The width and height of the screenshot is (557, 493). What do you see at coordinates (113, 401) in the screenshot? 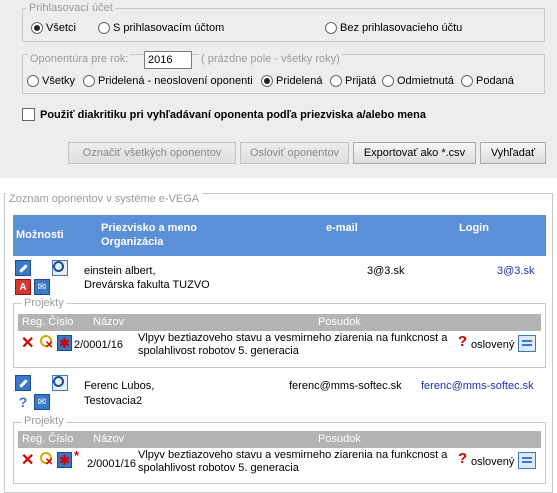
I see `opponent-org: Testovacia2` at bounding box center [113, 401].